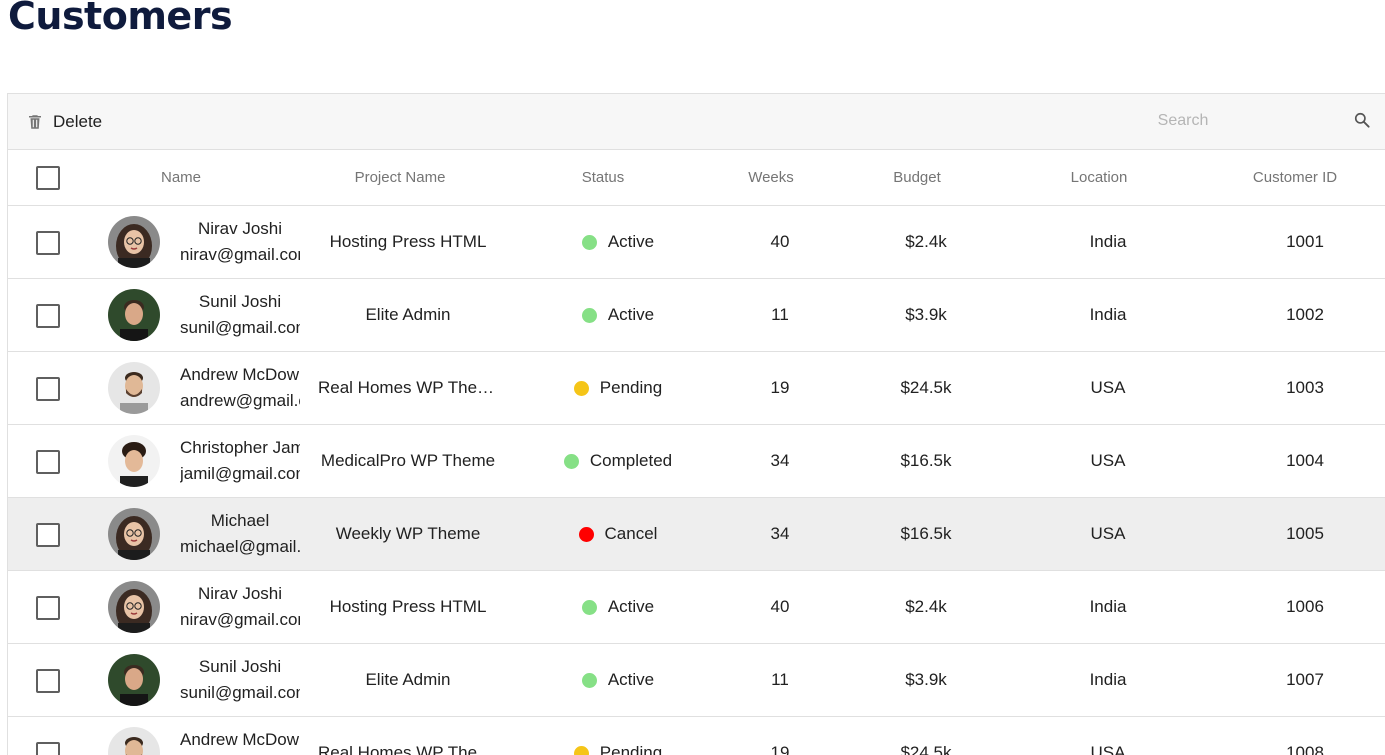  What do you see at coordinates (1362, 120) in the screenshot?
I see `search-icon` at bounding box center [1362, 120].